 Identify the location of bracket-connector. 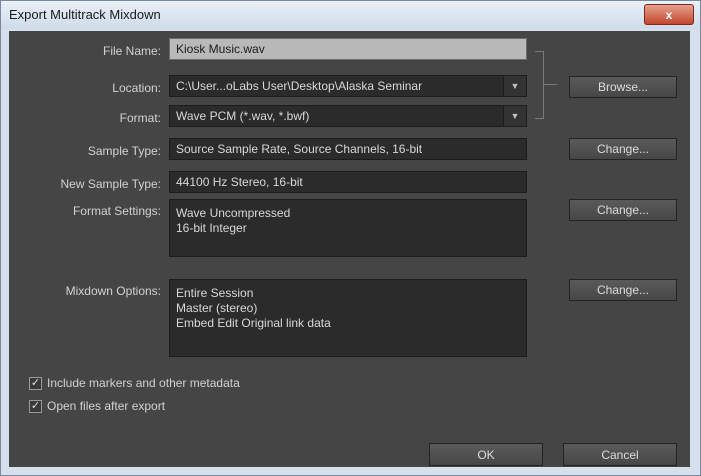
(550, 84).